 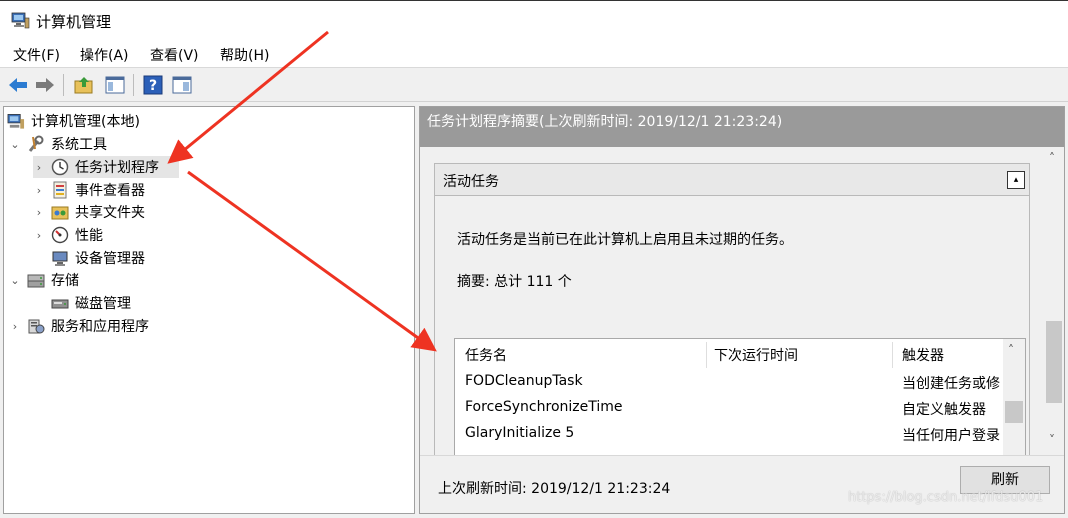 I want to click on menu-bar: 文件(F) 操作(A) 查看(V) 帮助(H), so click(x=534, y=54).